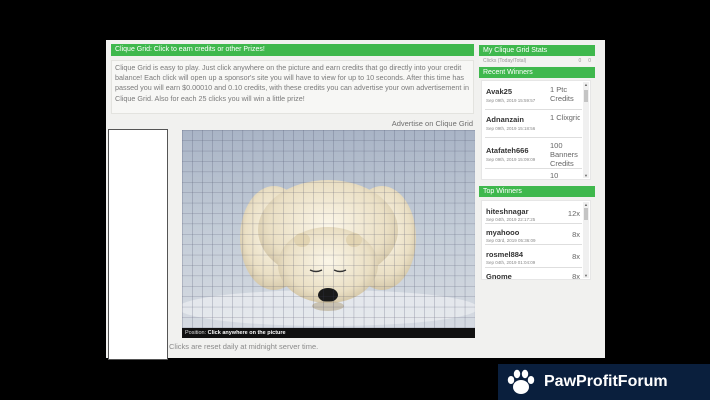  Describe the element at coordinates (521, 381) in the screenshot. I see `paw-icon` at that location.